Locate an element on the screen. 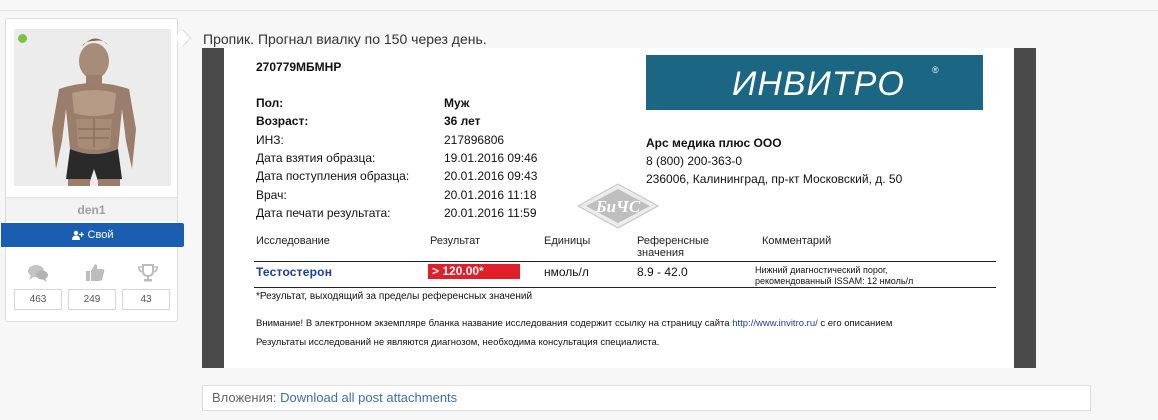 The height and width of the screenshot is (420, 1158). download-attachments-link: Download all post attachments is located at coordinates (368, 397).